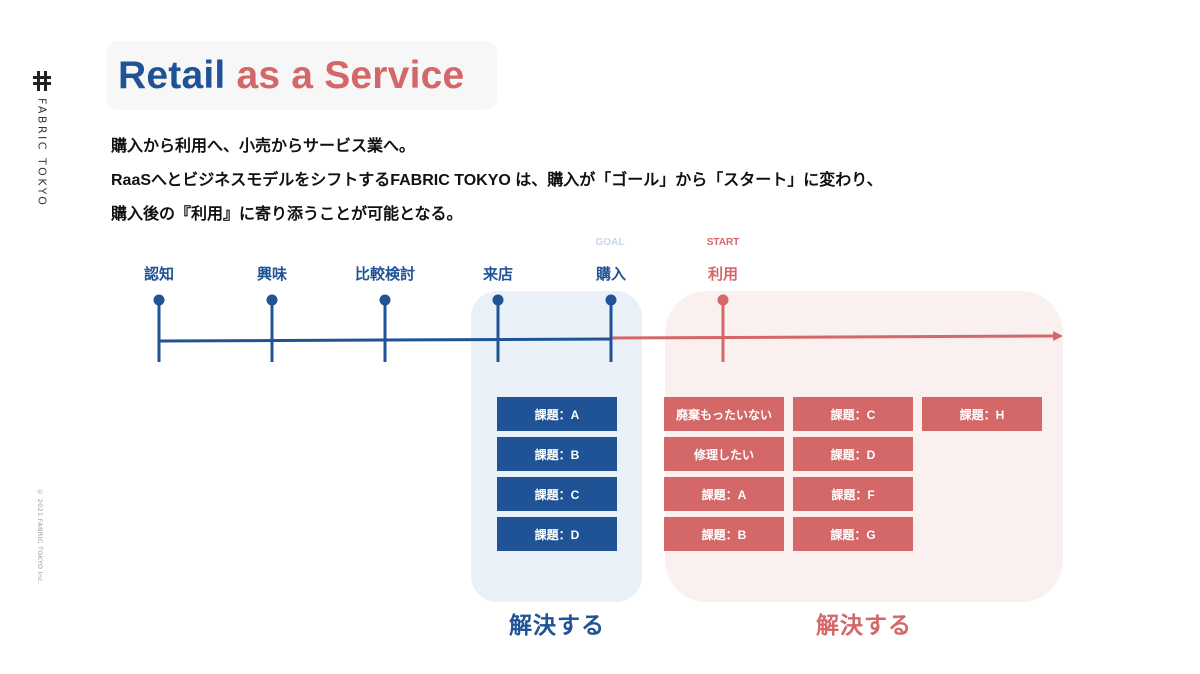 The height and width of the screenshot is (674, 1200). I want to click on solve-label-after: 解決する, so click(864, 625).